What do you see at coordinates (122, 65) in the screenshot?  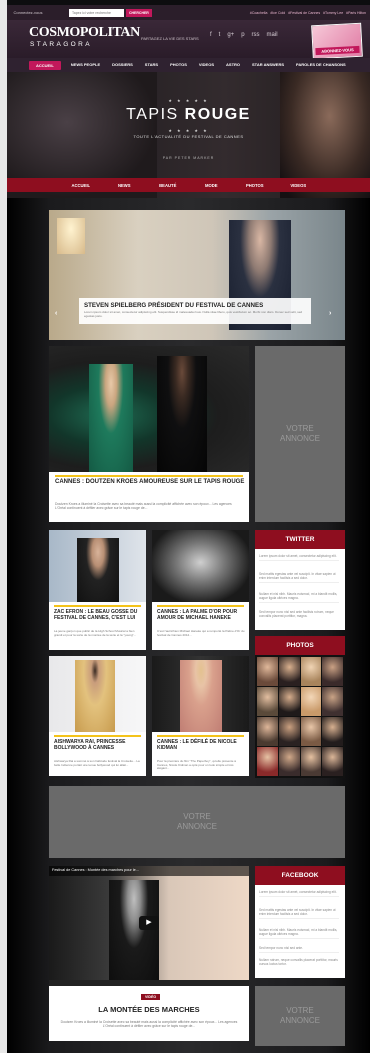 I see `nav-item-dossiers: DOSSIERS` at bounding box center [122, 65].